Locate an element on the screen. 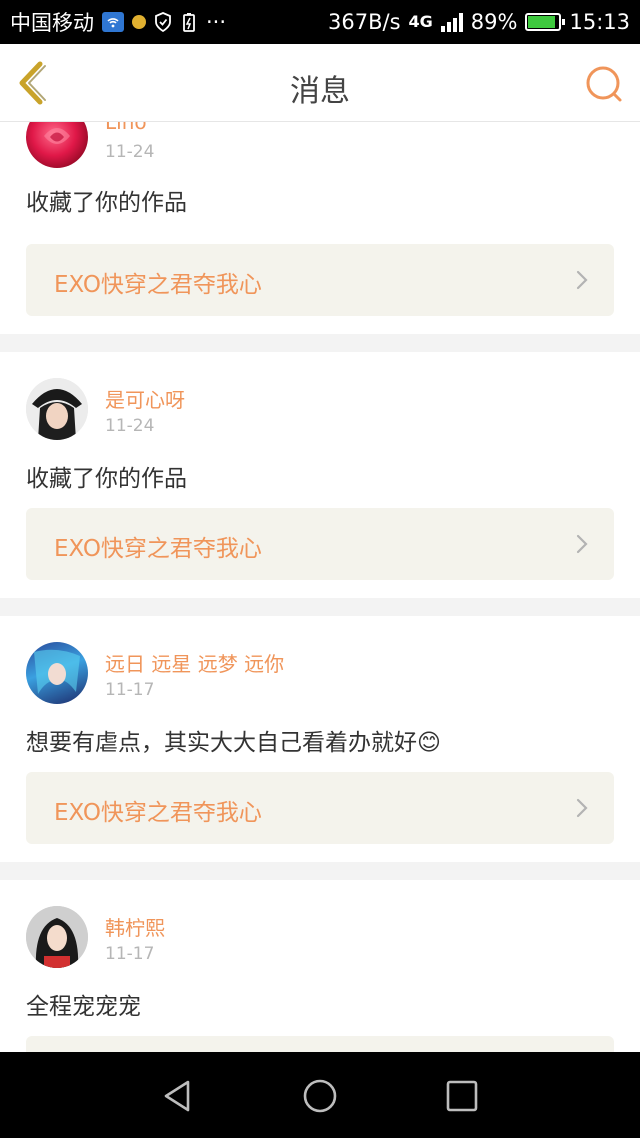 The width and height of the screenshot is (640, 1138). message-text-content: 想要有虐点，其实大大自己看着办就好 is located at coordinates (221, 743).